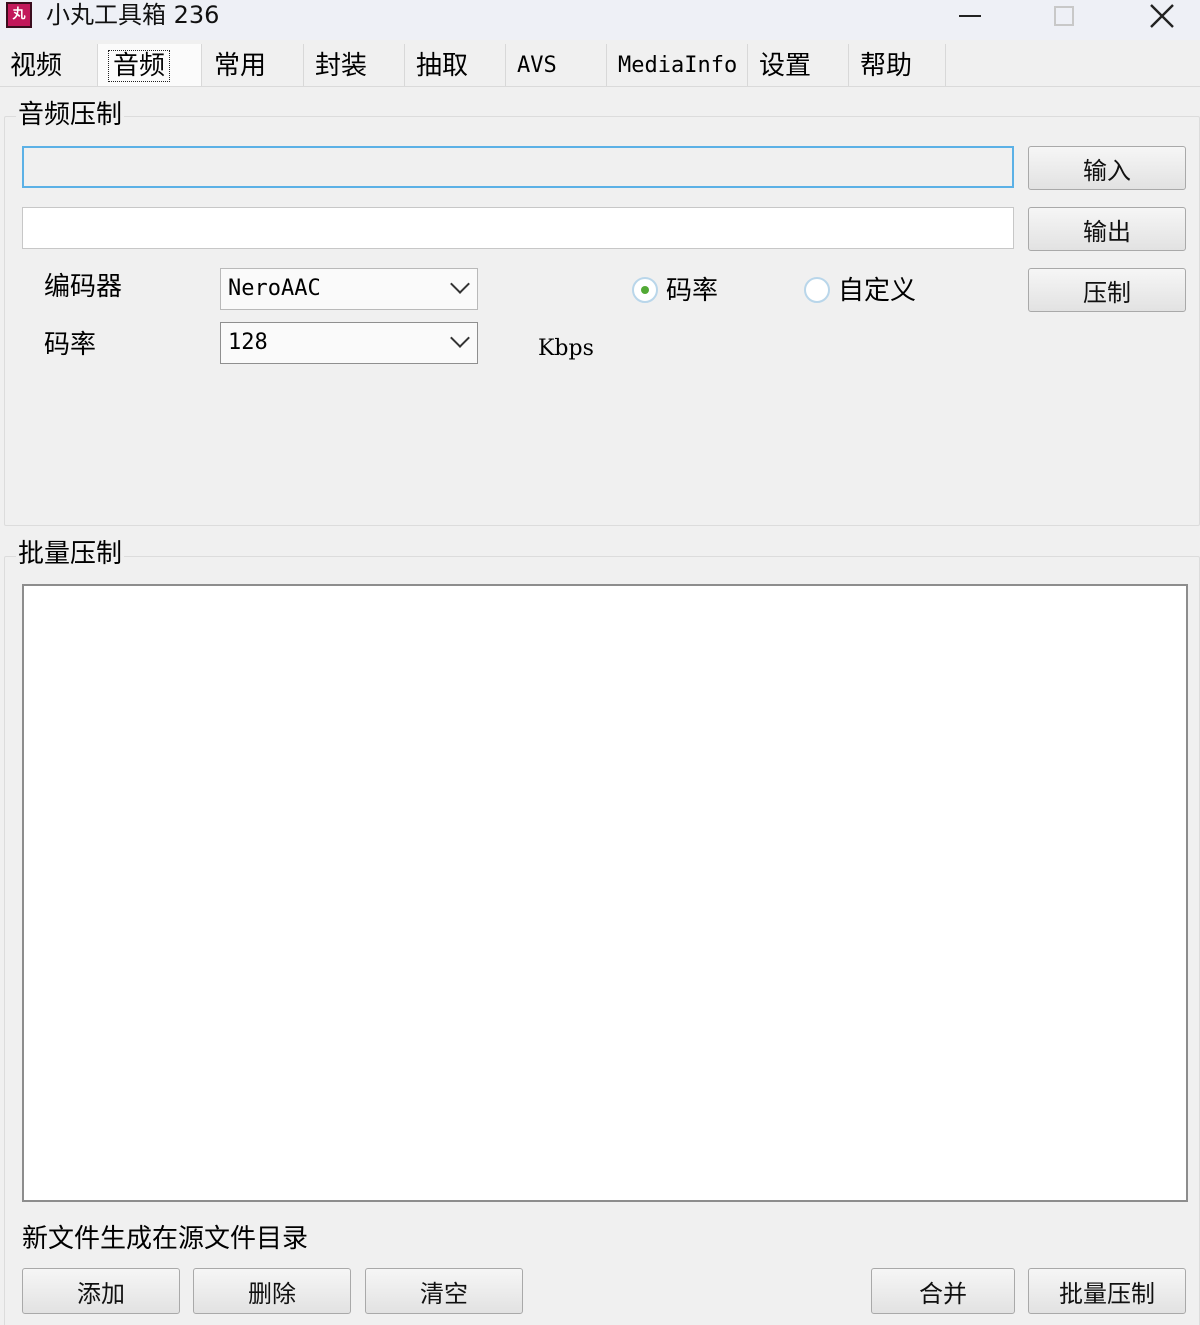  I want to click on tab-help: 帮助, so click(898, 65).